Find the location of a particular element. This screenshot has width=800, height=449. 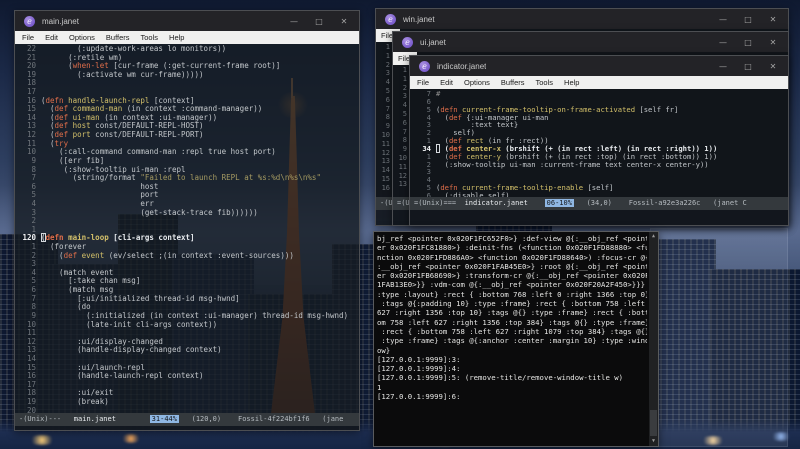

line-number: 1 is located at coordinates (387, 55).